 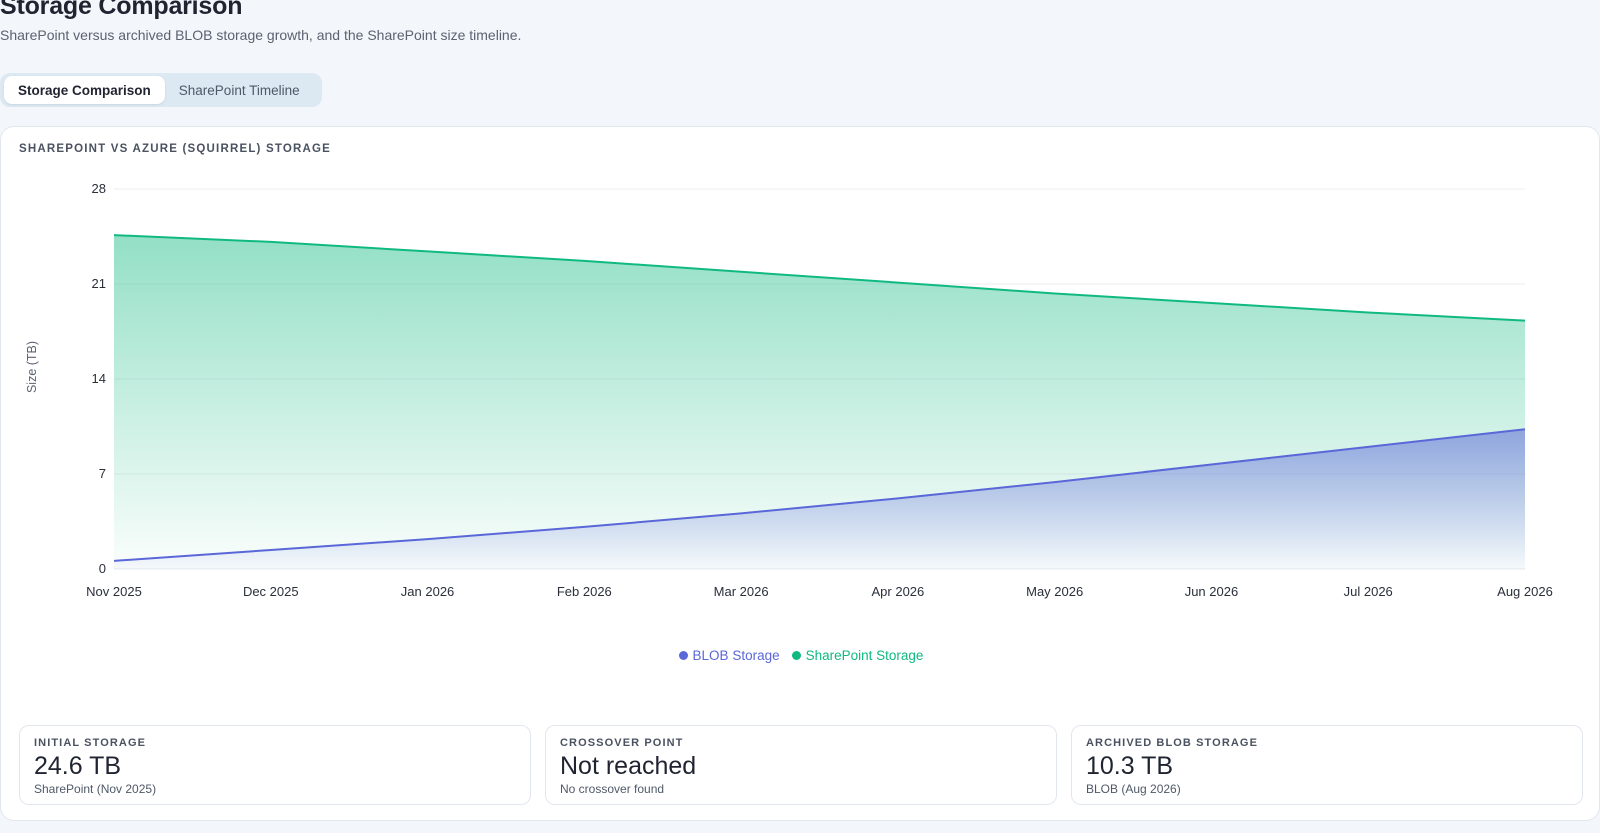 What do you see at coordinates (683, 655) in the screenshot?
I see `legend-dot-blob` at bounding box center [683, 655].